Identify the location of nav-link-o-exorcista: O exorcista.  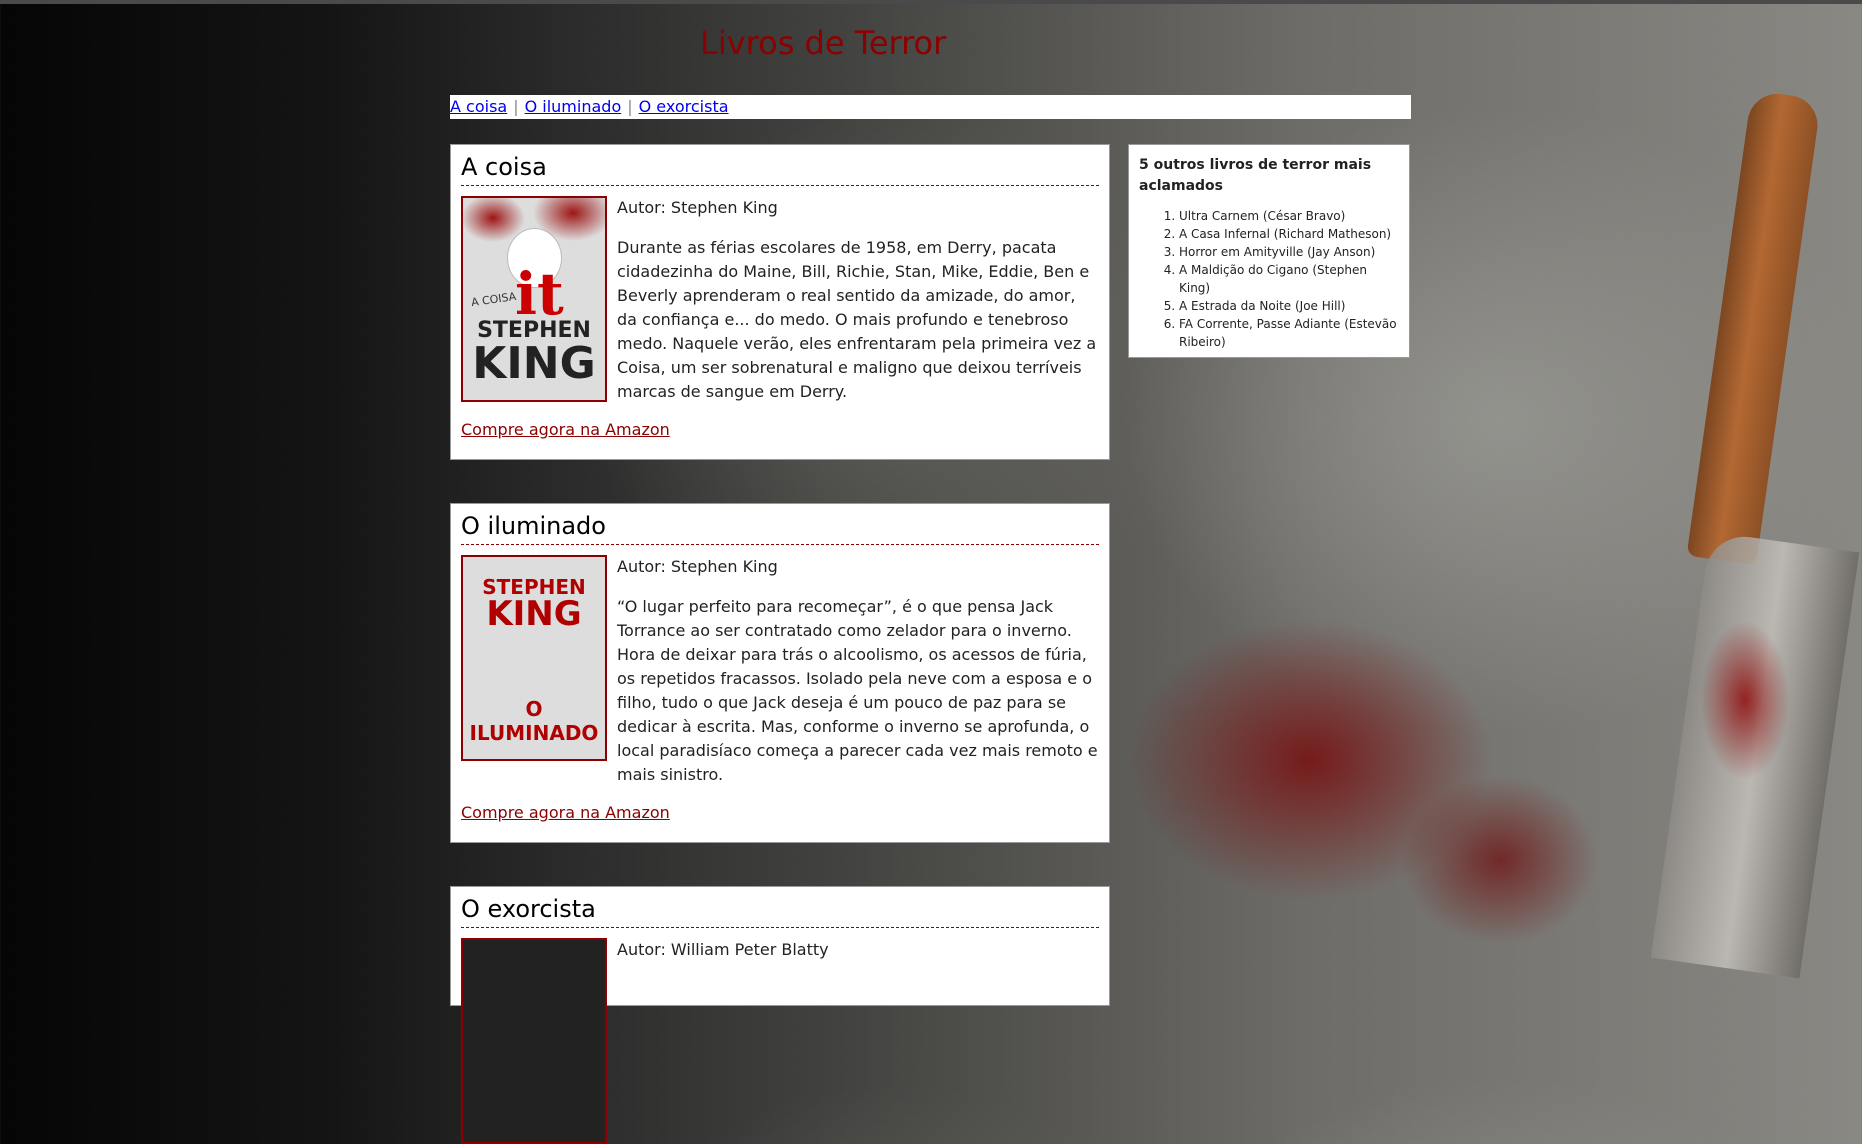
(684, 106).